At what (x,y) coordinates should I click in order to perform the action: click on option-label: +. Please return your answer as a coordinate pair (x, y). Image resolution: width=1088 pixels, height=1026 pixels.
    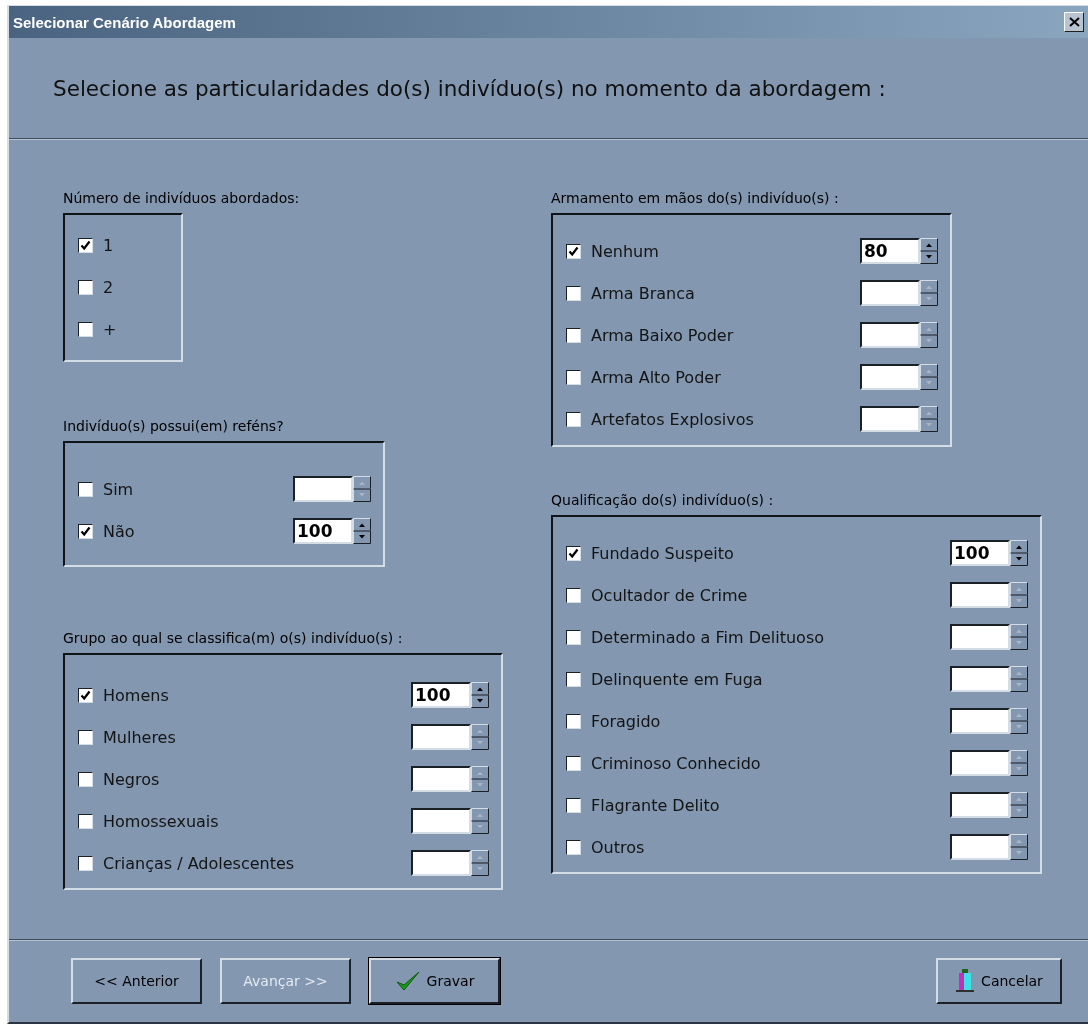
    Looking at the image, I should click on (110, 329).